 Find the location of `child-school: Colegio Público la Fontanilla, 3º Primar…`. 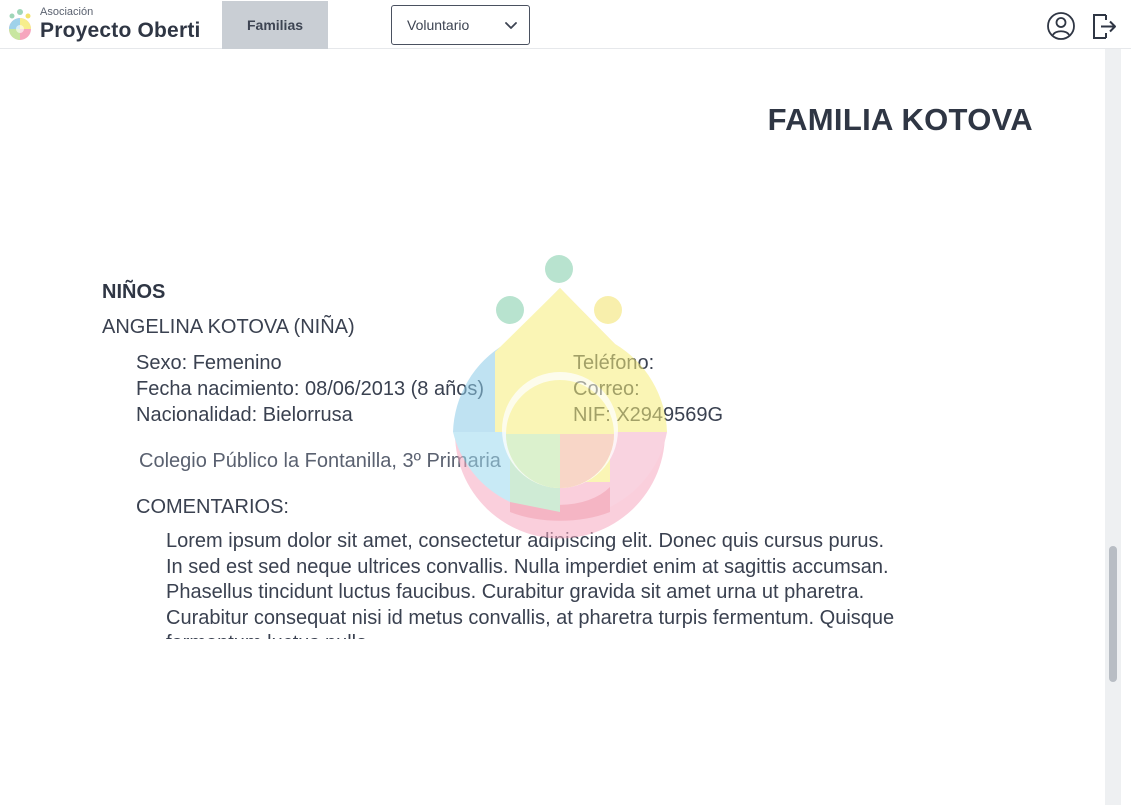

child-school: Colegio Público la Fontanilla, 3º Primar… is located at coordinates (320, 461).